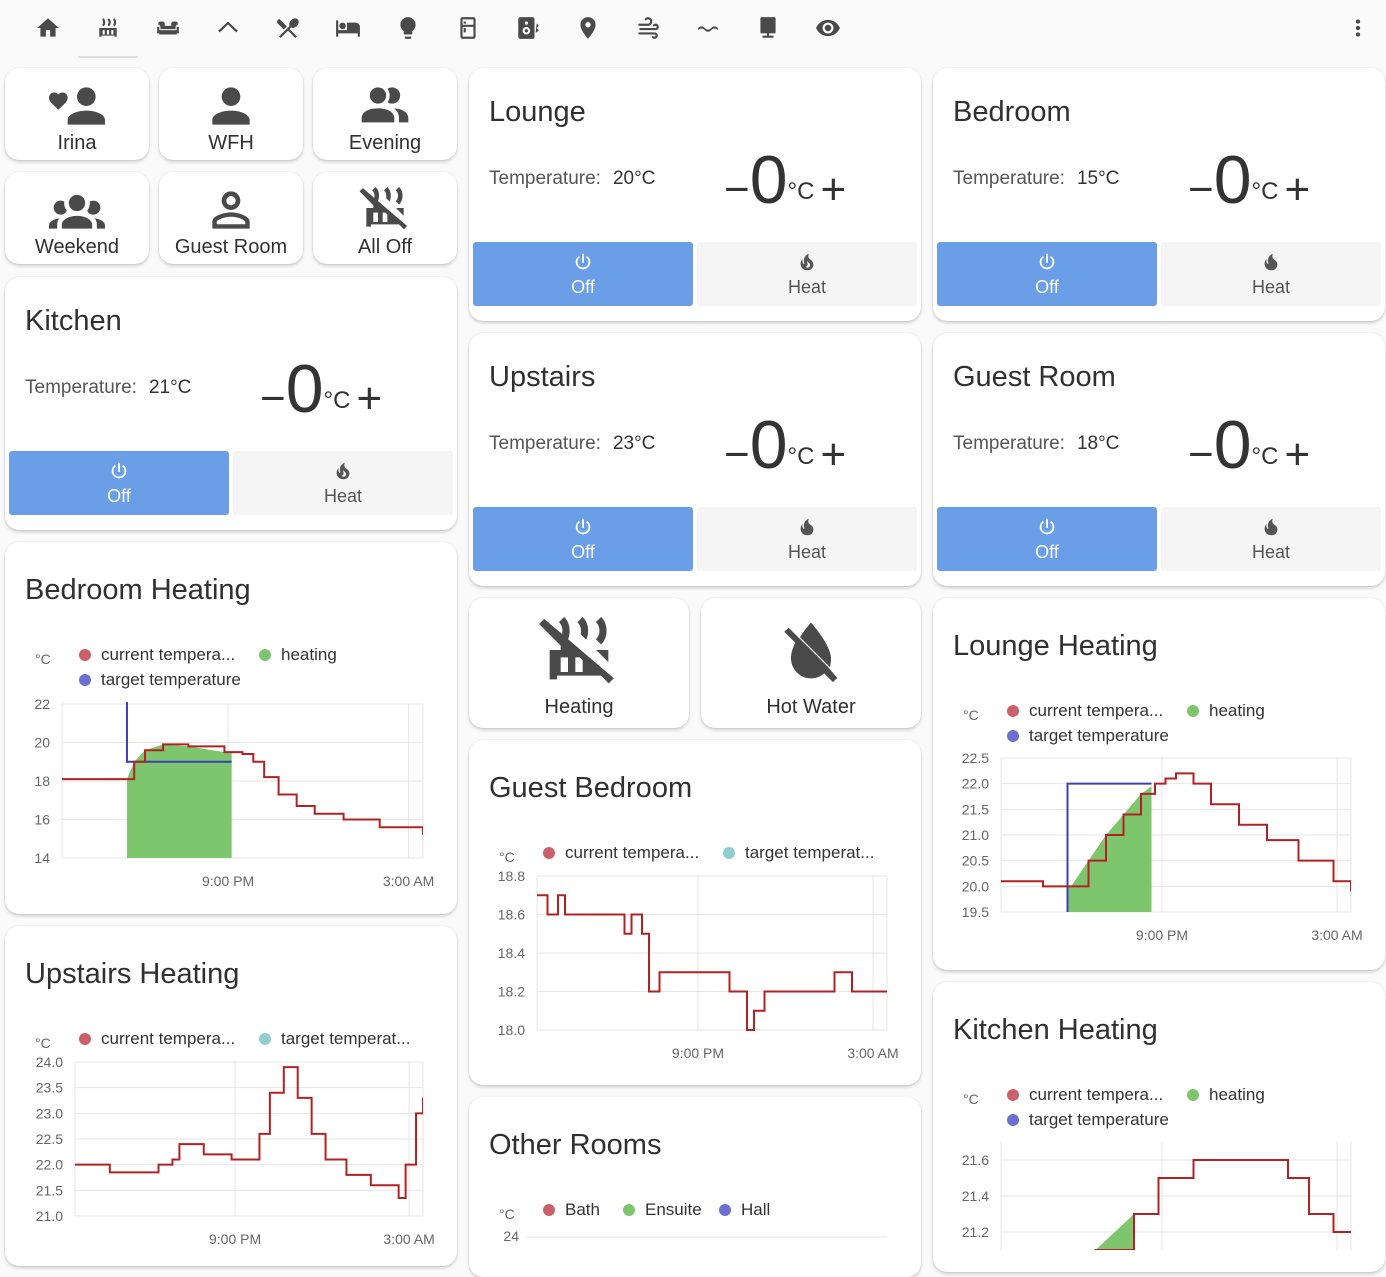 Image resolution: width=1386 pixels, height=1277 pixels. What do you see at coordinates (42, 858) in the screenshot?
I see `y-tick-label: 14` at bounding box center [42, 858].